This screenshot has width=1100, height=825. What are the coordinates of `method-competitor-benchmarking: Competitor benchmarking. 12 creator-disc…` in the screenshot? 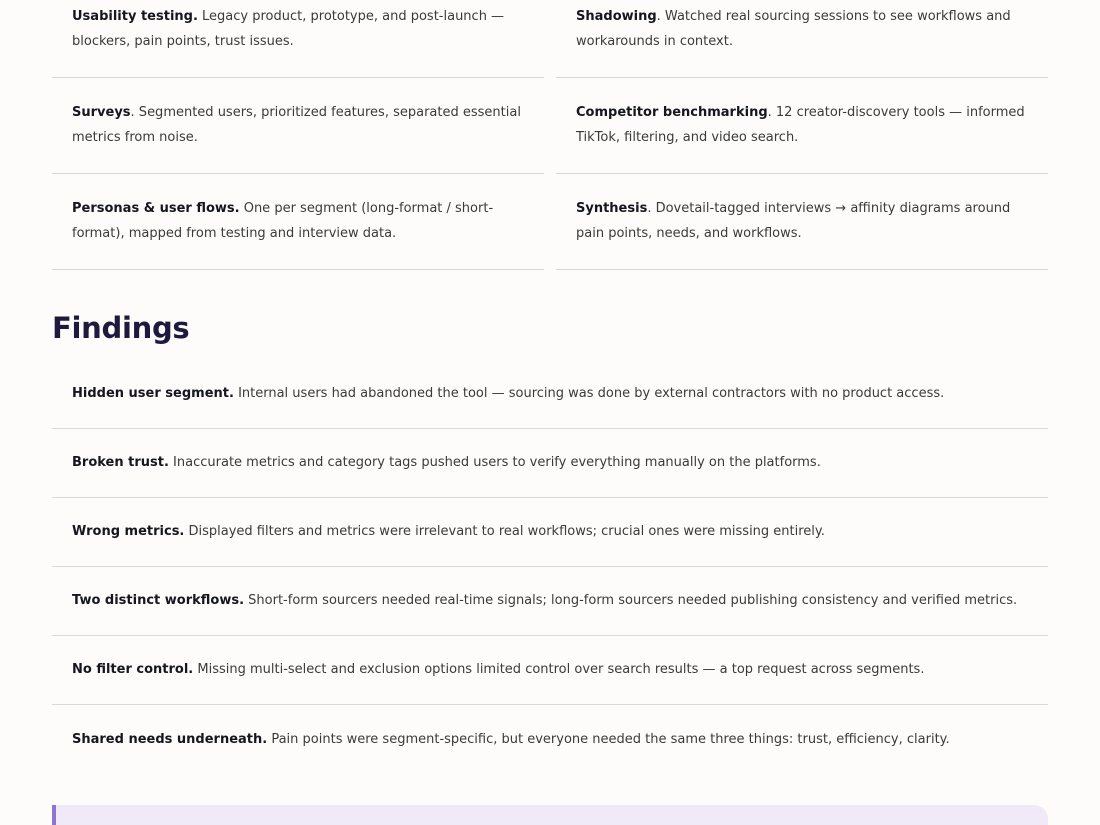 It's located at (802, 126).